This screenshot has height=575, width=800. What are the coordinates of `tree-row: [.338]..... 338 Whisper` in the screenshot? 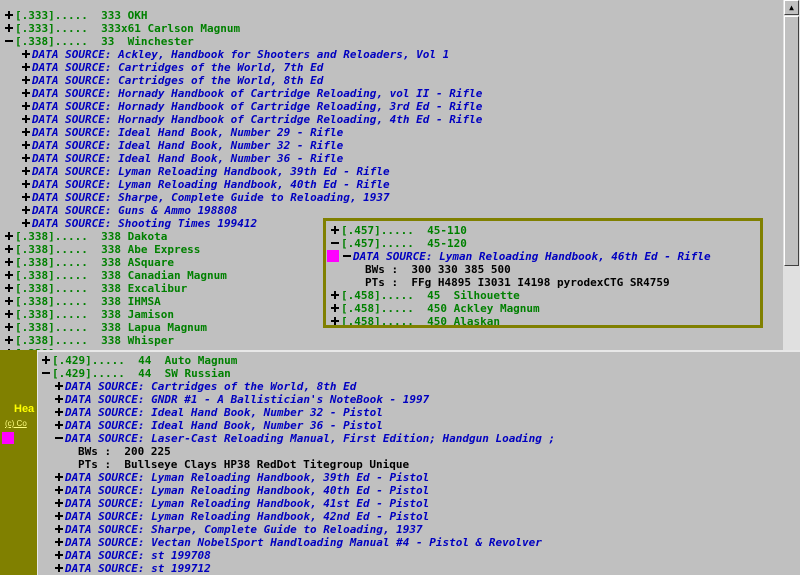 It's located at (391, 340).